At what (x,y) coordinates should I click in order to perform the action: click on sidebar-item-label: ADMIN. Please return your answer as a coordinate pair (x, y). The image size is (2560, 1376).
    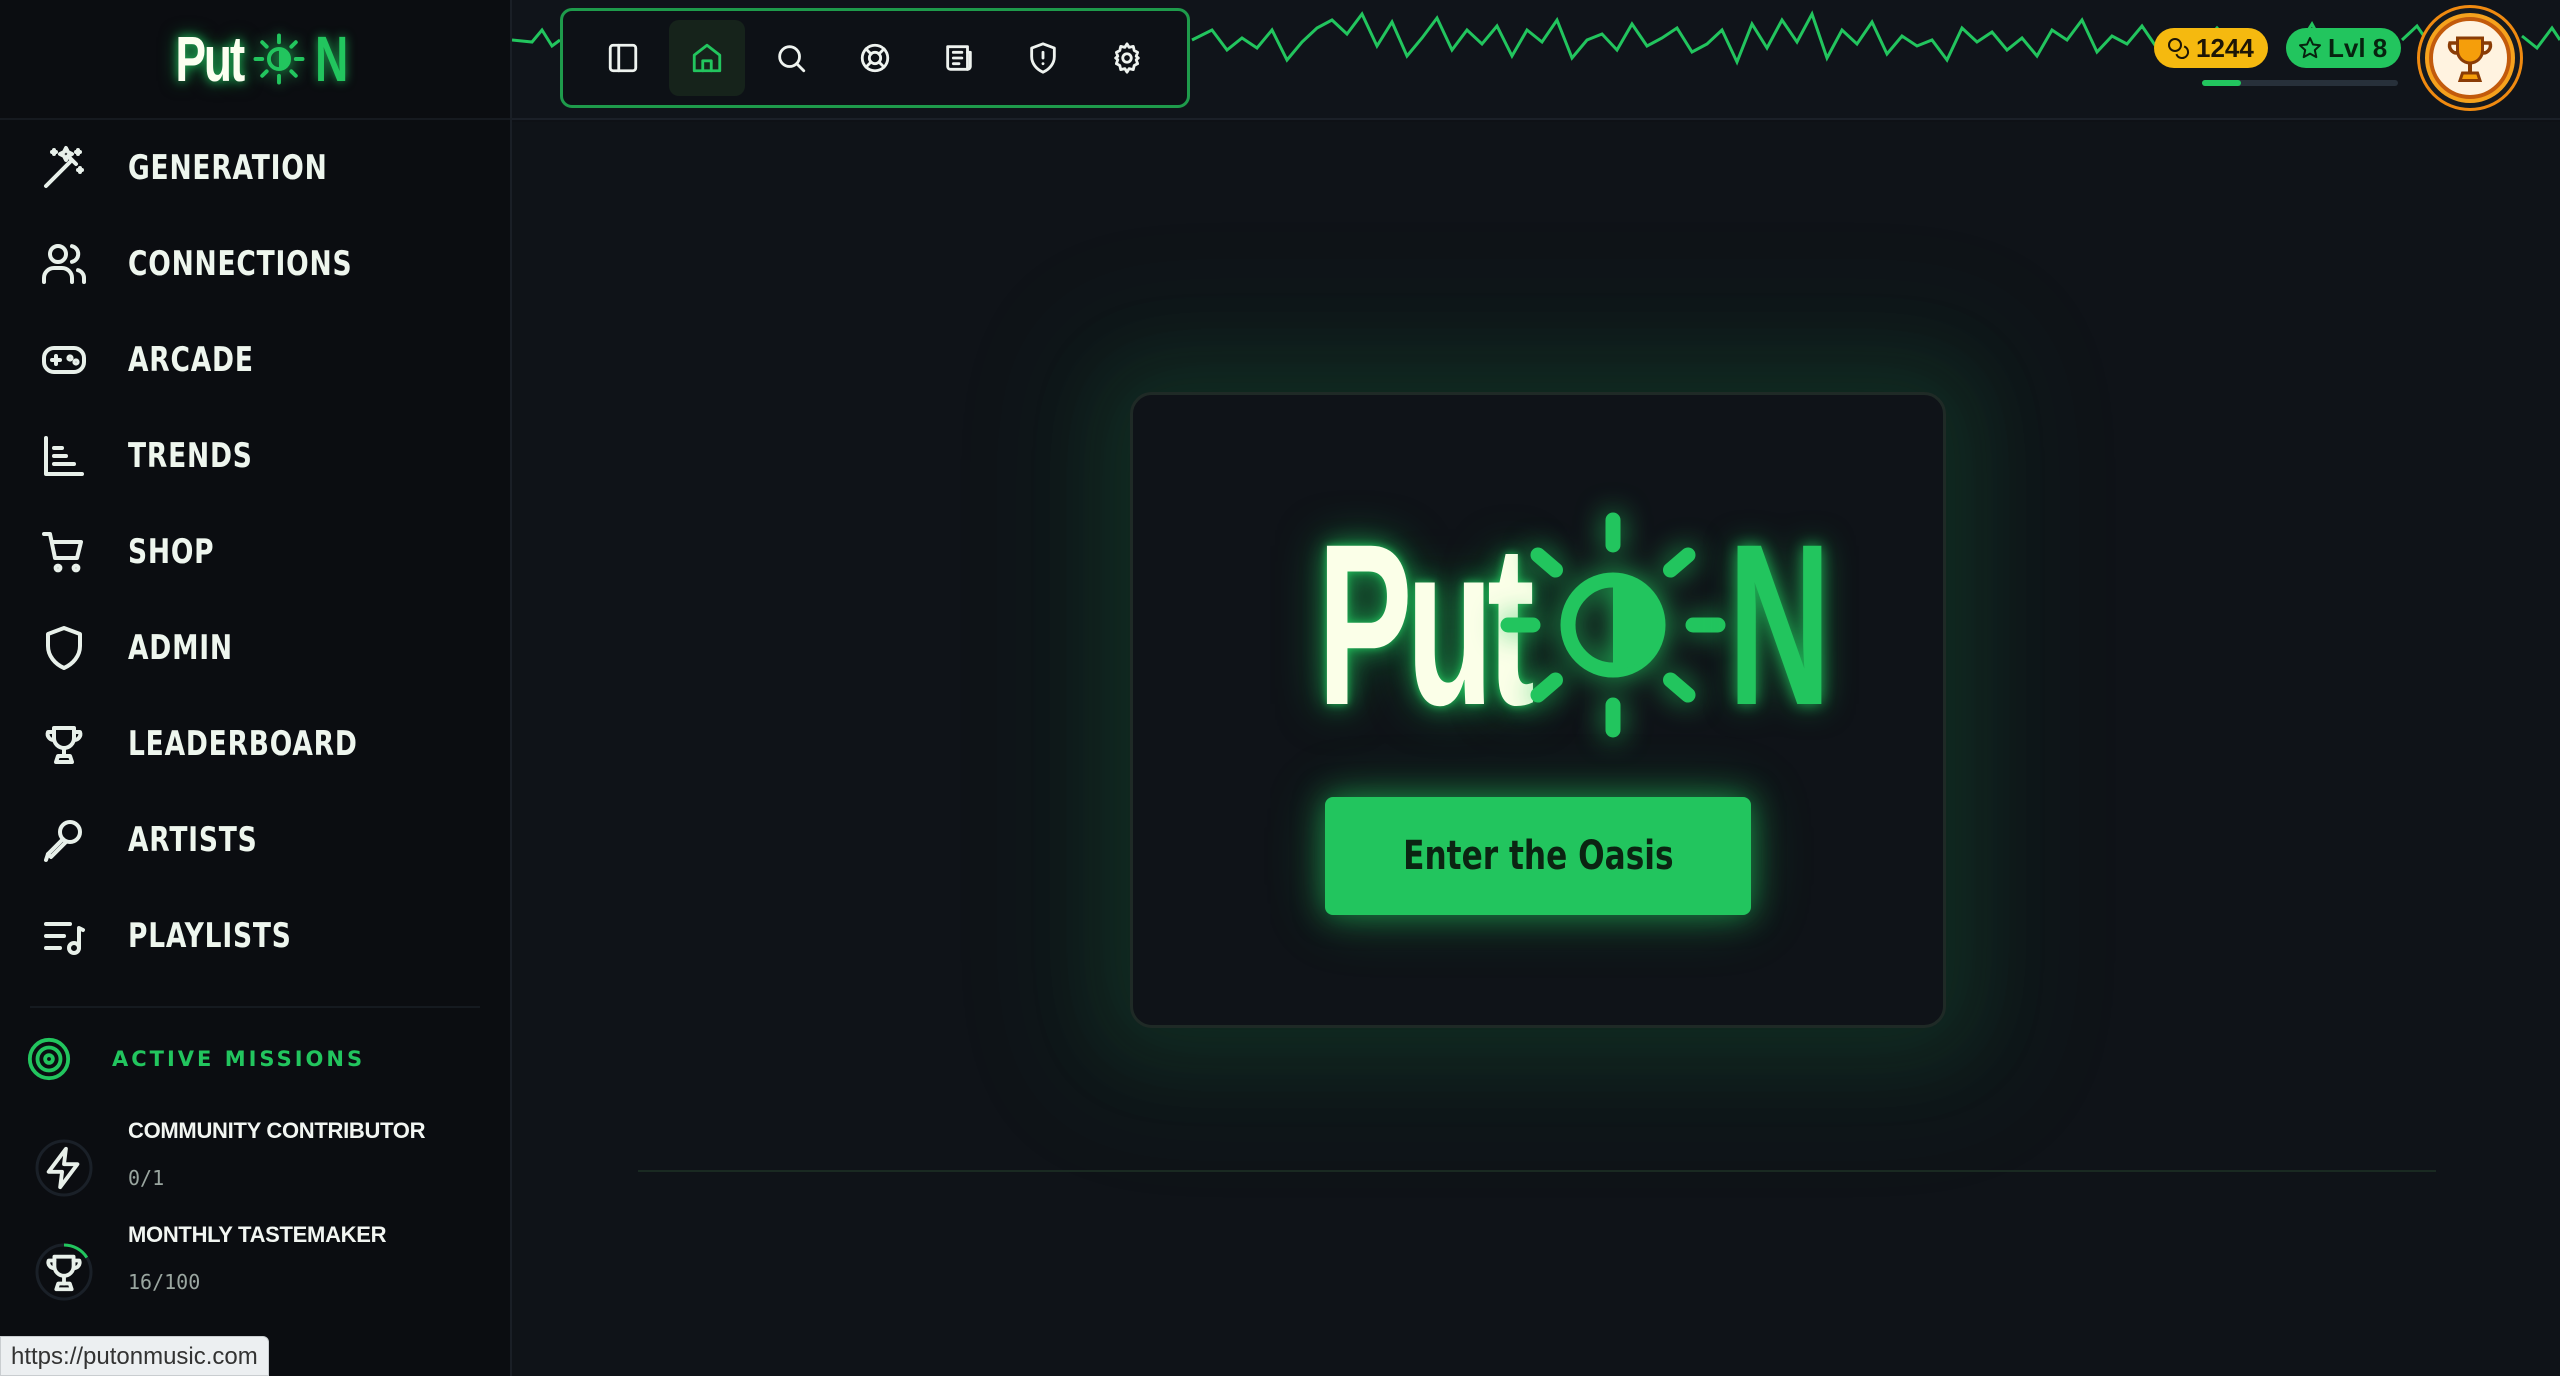
    Looking at the image, I should click on (180, 648).